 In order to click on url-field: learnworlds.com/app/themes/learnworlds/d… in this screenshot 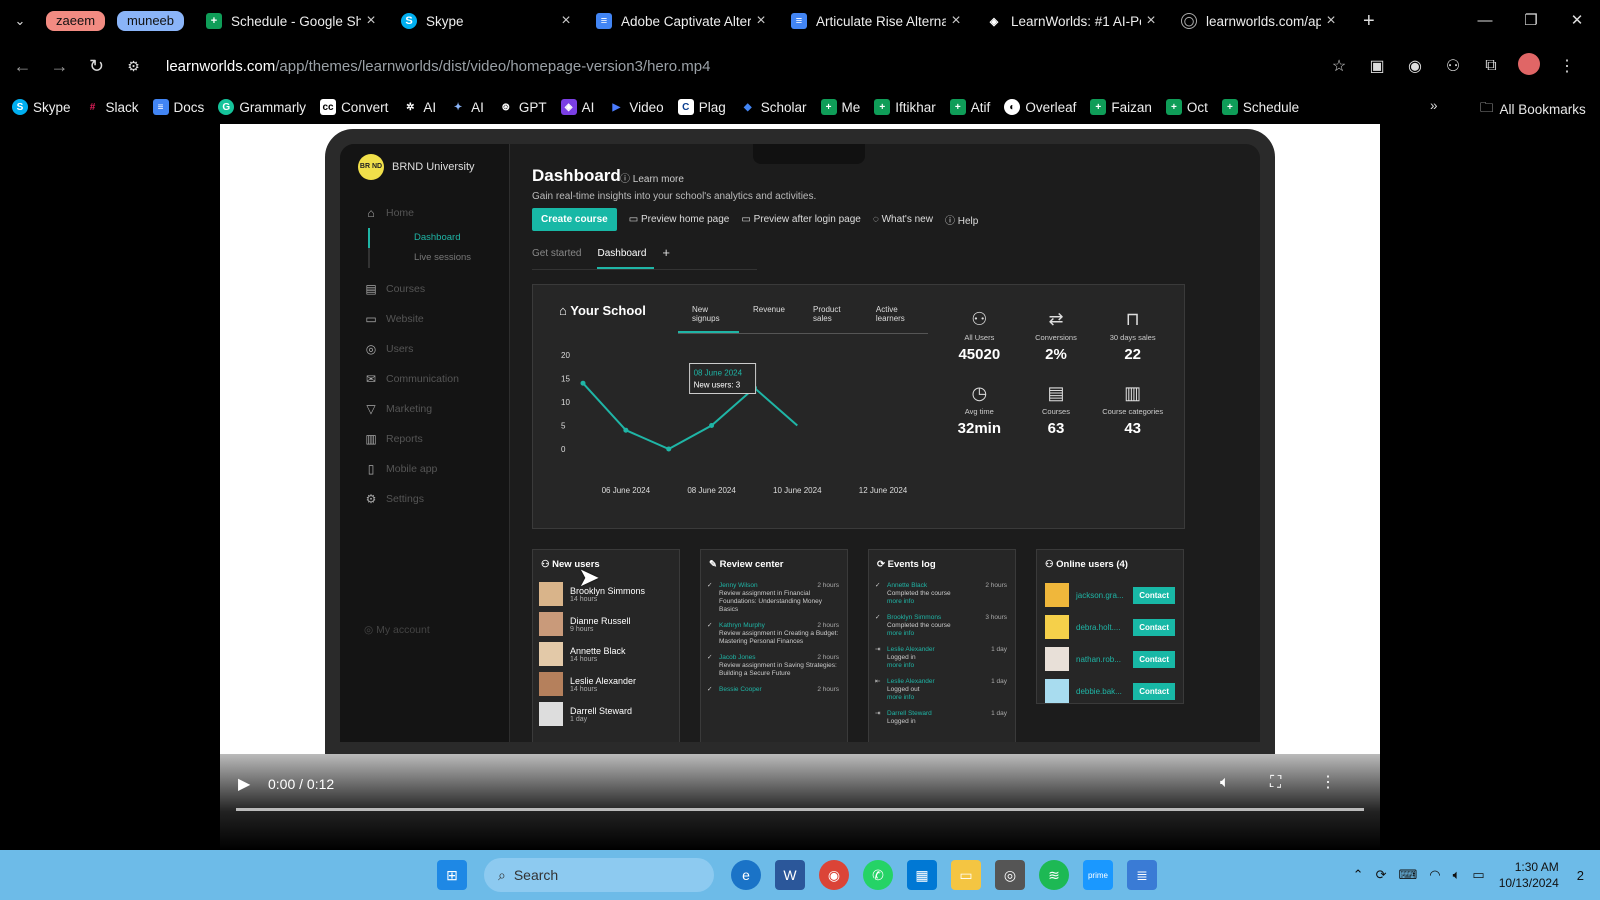, I will do `click(743, 66)`.